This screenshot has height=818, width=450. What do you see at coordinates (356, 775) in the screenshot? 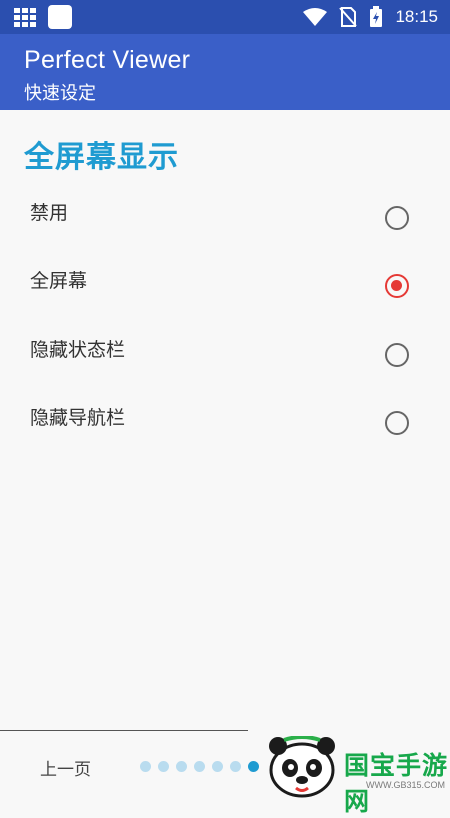
I see `watermark: 国宝手游网 WWW.GB315.COM` at bounding box center [356, 775].